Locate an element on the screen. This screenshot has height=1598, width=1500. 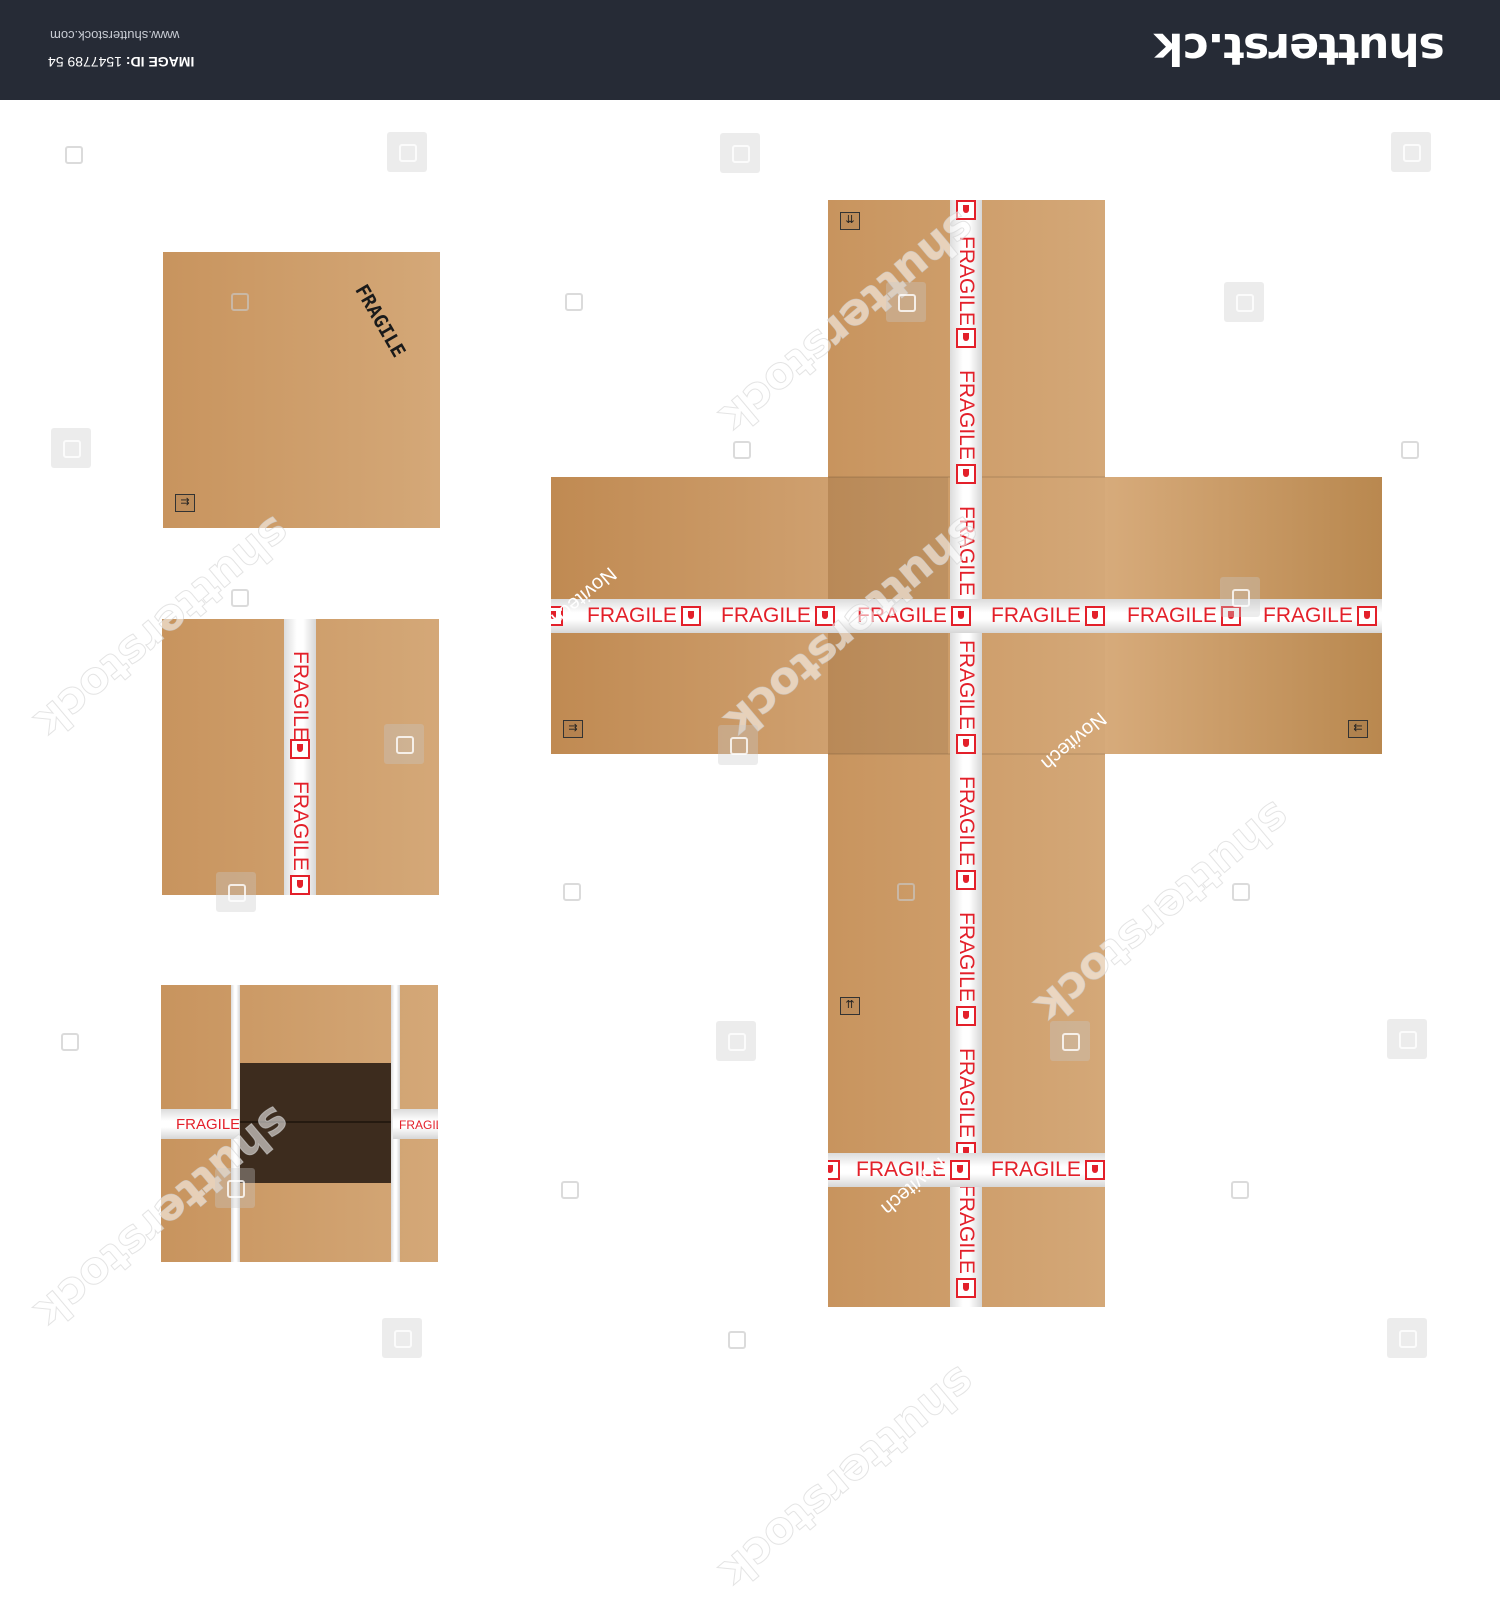
site-url: www.shutterstock.com is located at coordinates (115, 35).